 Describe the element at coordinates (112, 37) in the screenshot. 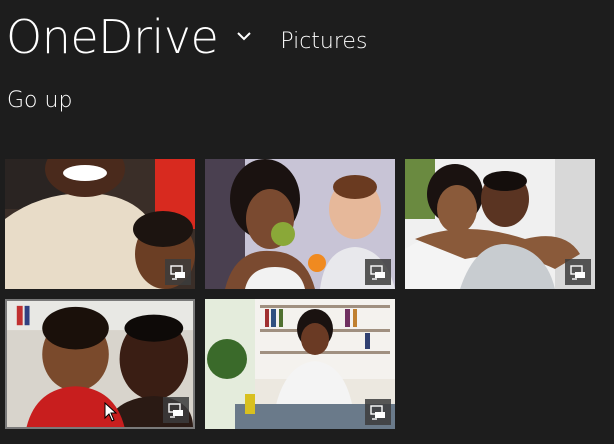

I see `app-title: OneDrive` at that location.